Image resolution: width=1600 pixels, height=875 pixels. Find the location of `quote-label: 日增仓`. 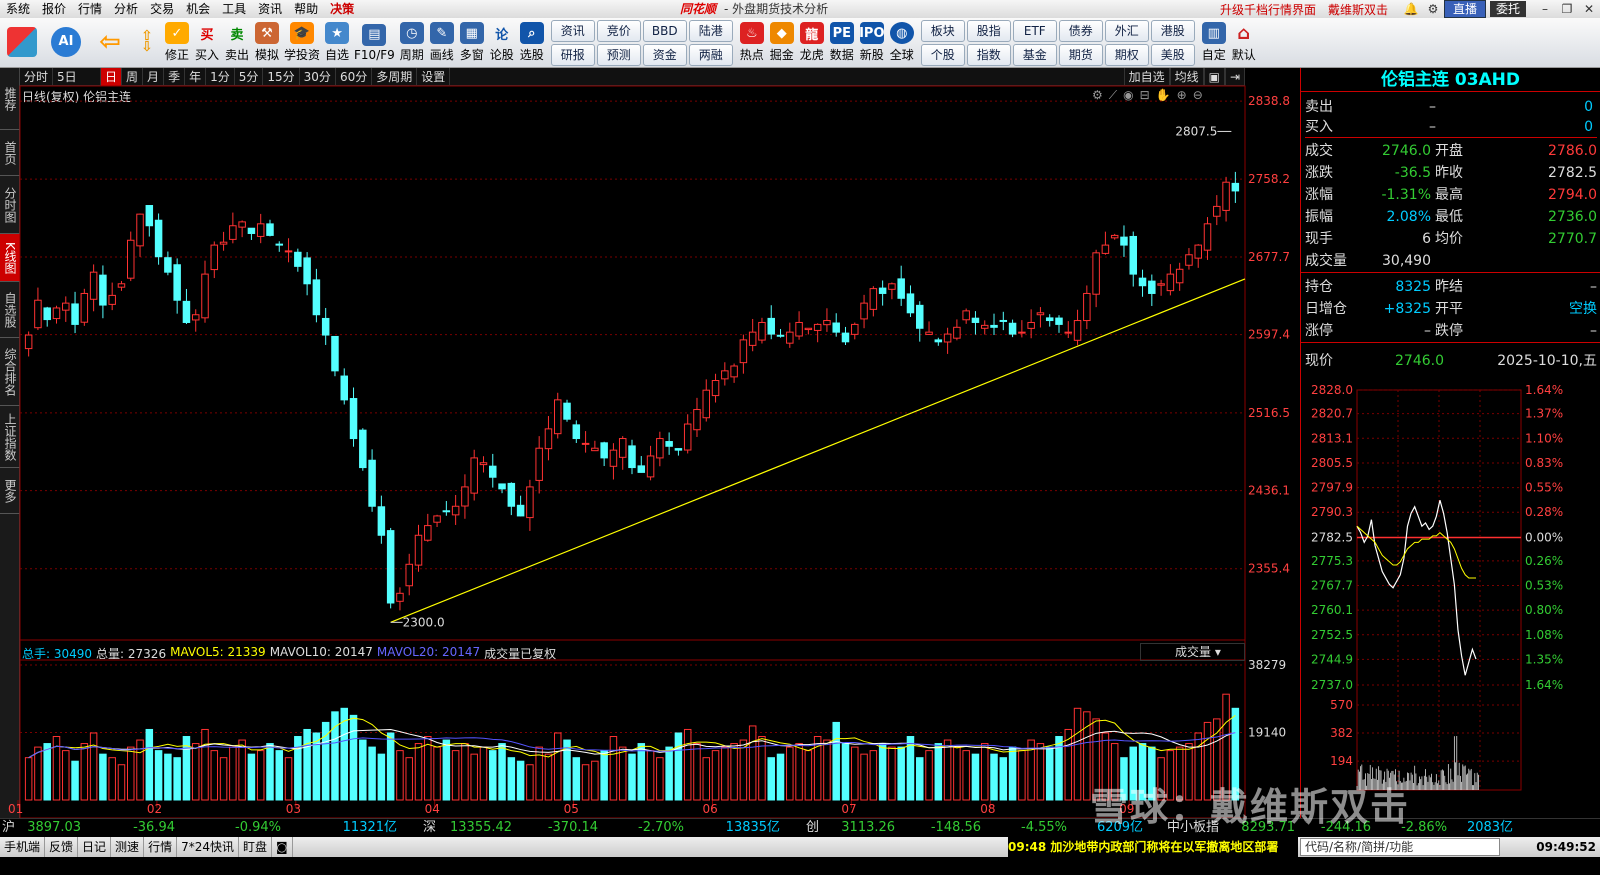

quote-label: 日增仓 is located at coordinates (1326, 309).